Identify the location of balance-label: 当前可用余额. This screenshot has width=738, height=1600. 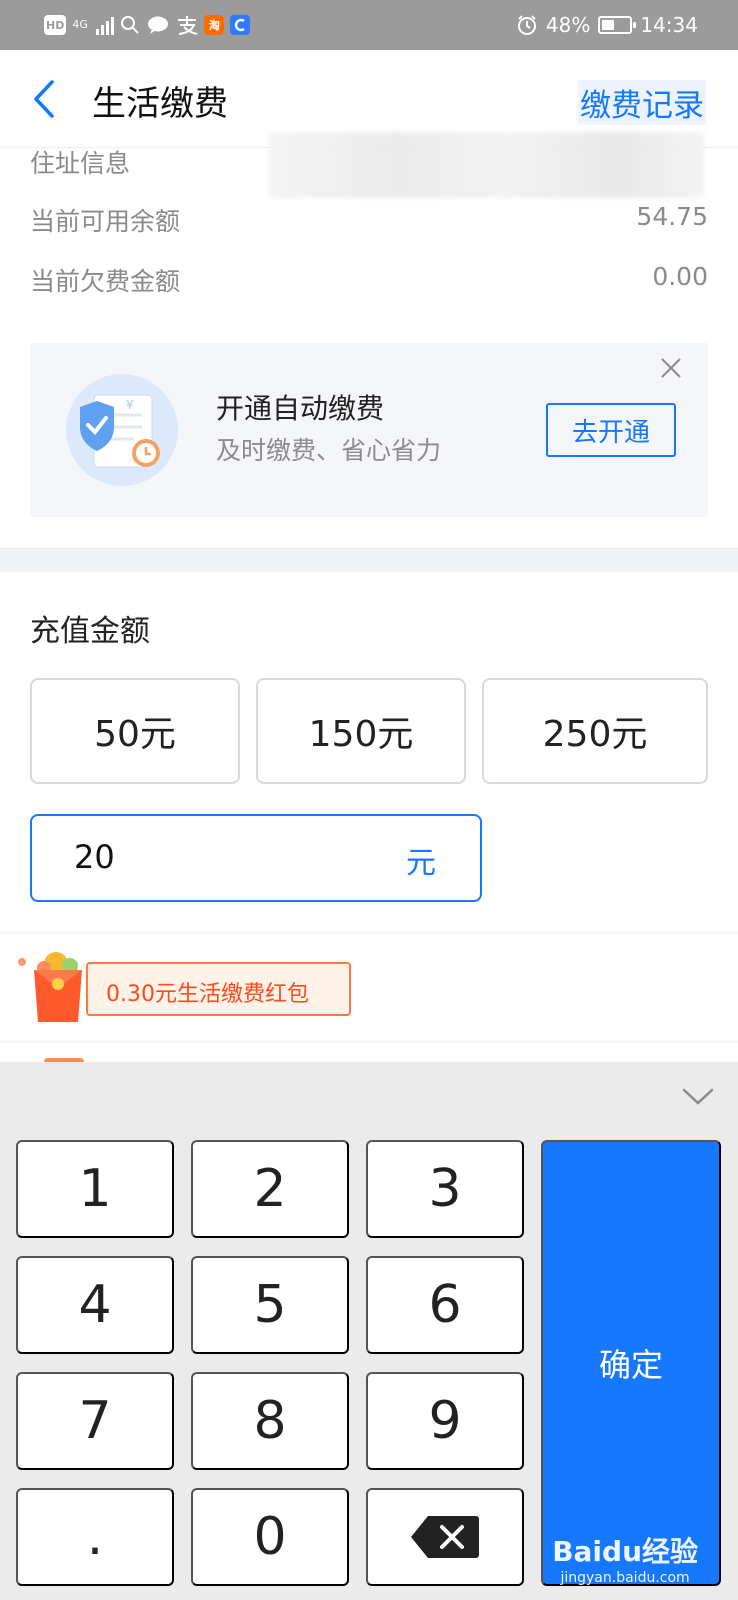
(105, 221).